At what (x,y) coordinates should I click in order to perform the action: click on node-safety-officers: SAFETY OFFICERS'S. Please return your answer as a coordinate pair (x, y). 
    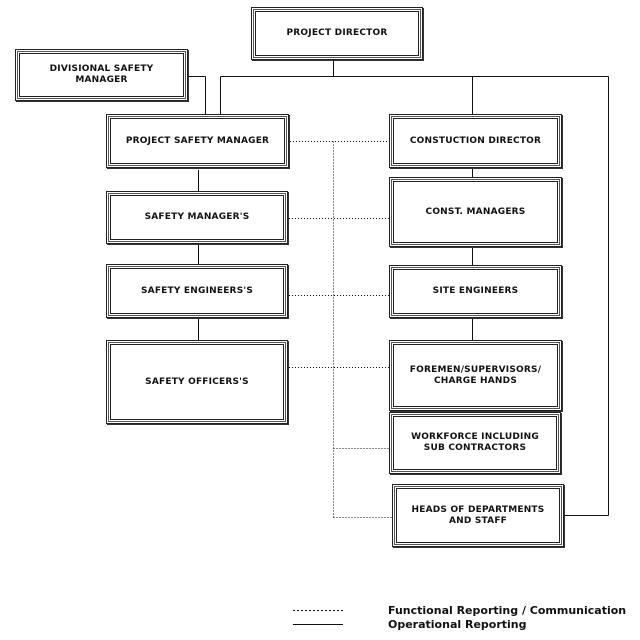
    Looking at the image, I should click on (197, 382).